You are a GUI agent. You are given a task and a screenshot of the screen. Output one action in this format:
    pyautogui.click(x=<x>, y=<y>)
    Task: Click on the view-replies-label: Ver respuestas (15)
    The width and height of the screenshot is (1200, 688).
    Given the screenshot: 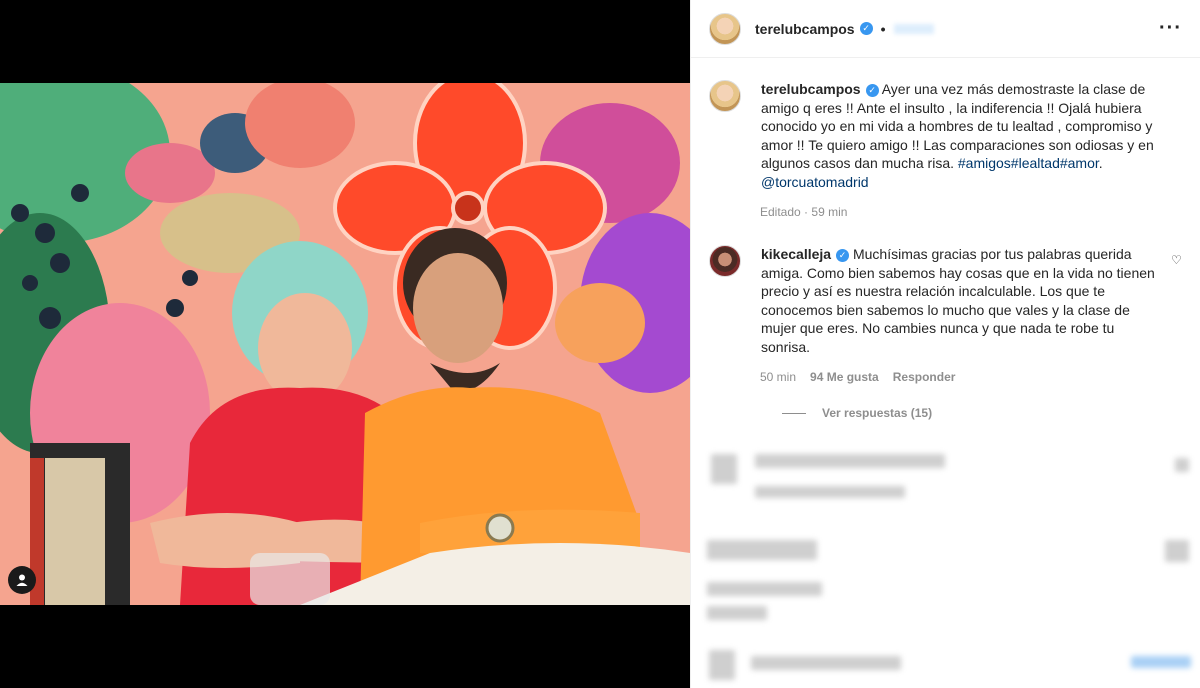 What is the action you would take?
    pyautogui.click(x=877, y=413)
    